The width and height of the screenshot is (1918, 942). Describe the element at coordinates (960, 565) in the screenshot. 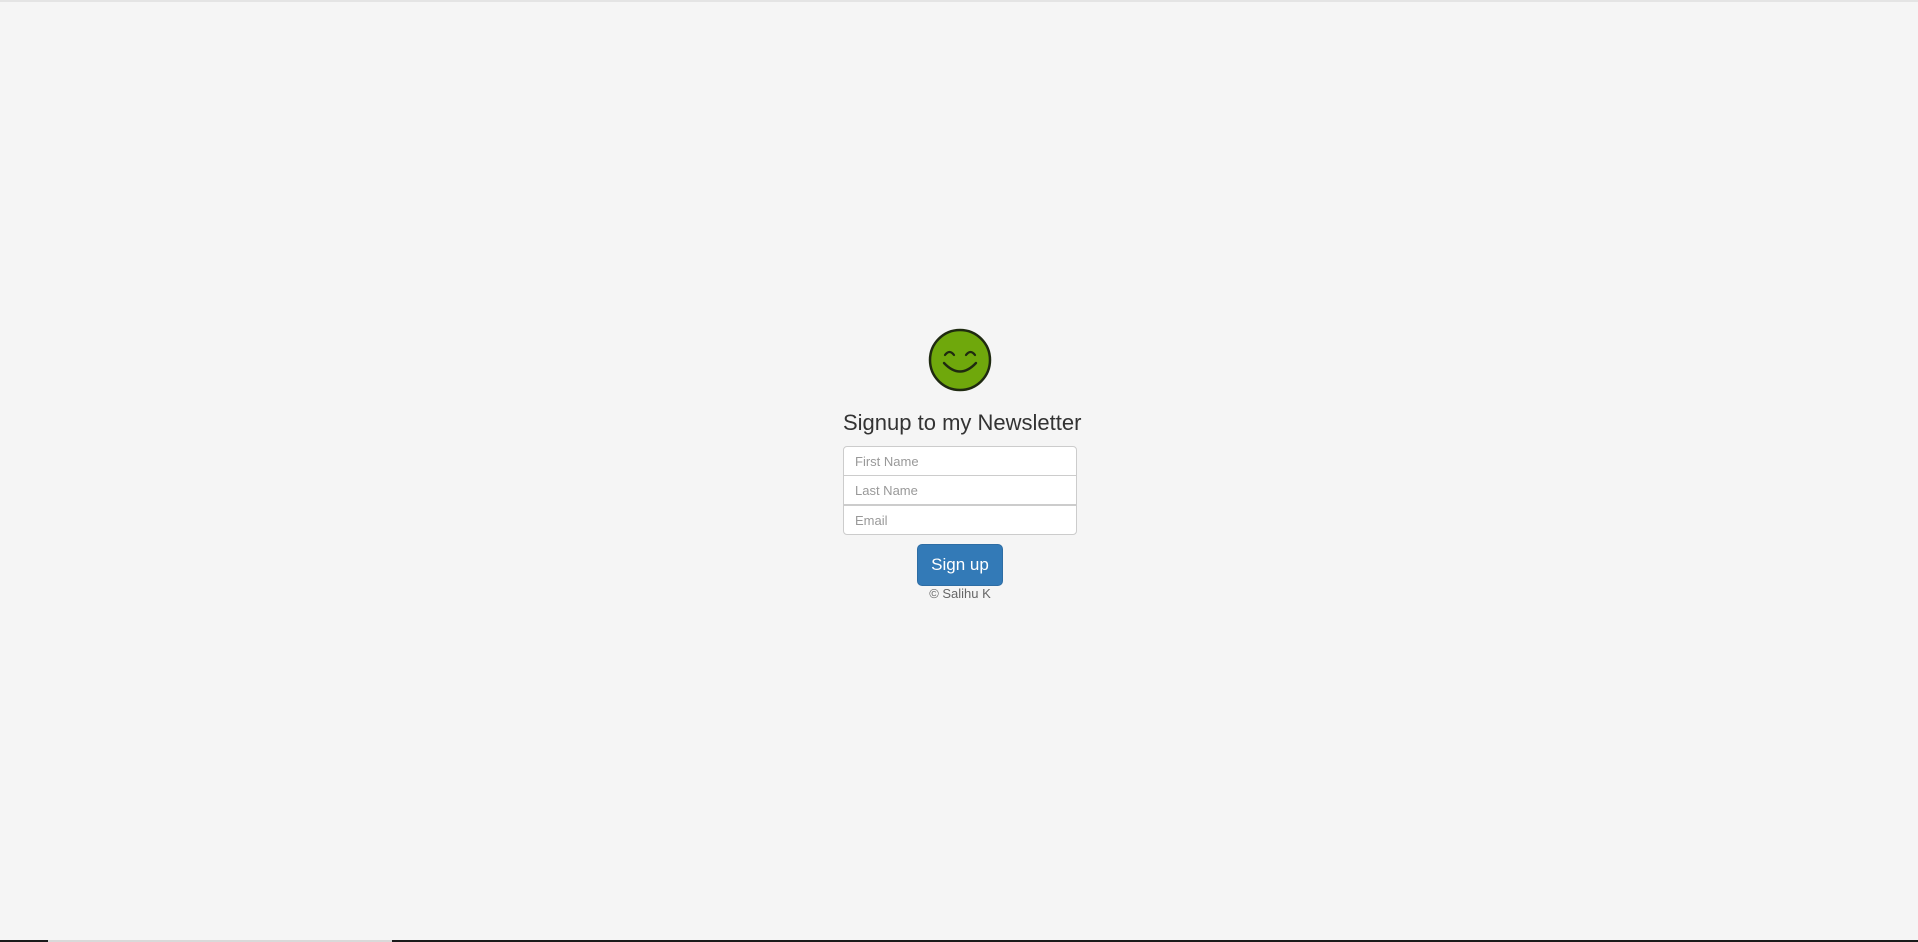

I see `sign-up-button: Sign up` at that location.